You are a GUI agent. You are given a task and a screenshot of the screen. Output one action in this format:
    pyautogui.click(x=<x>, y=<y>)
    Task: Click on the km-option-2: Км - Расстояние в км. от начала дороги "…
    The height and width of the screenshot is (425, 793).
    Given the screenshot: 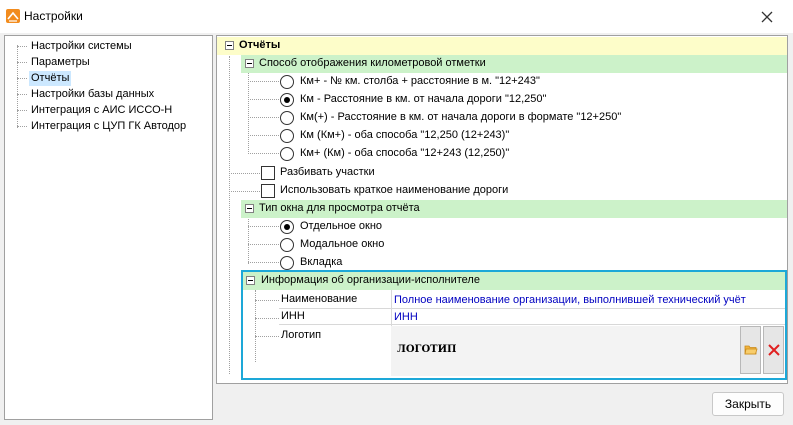 What is the action you would take?
    pyautogui.click(x=502, y=100)
    